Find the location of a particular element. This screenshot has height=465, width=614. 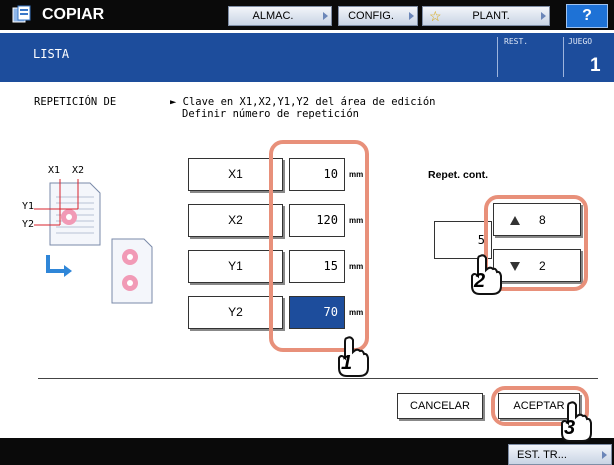

pointer-hand-icon: 2 is located at coordinates (486, 277).